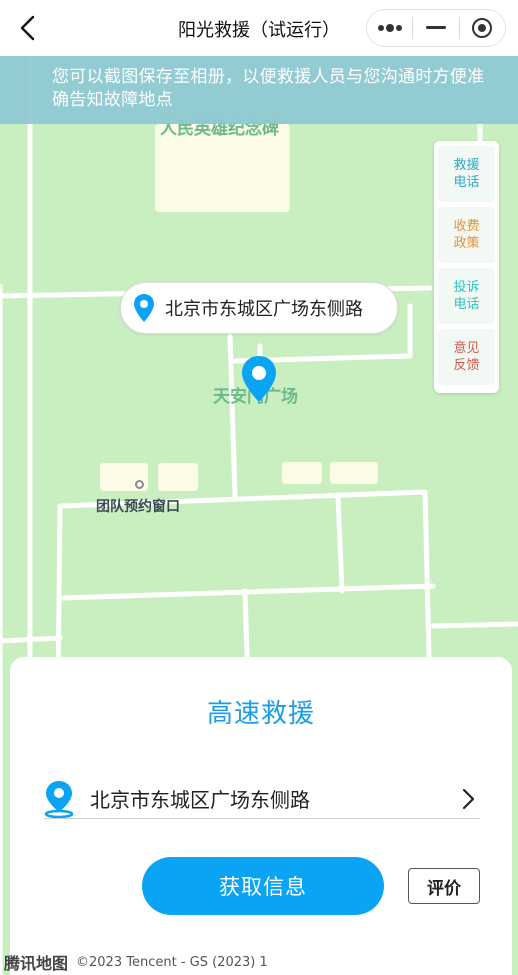 This screenshot has height=975, width=518. I want to click on rescue-phone-label: 救援电话, so click(466, 174).